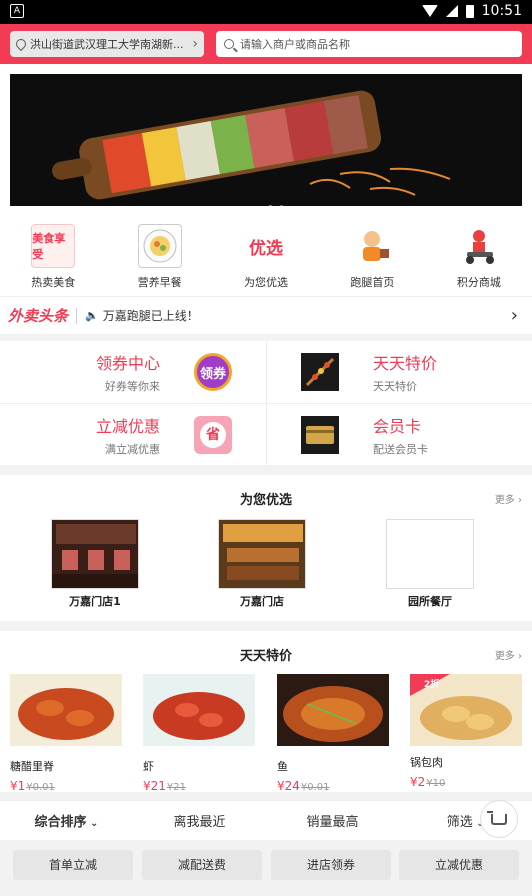  I want to click on promo-title: 领券中心, so click(127, 363).